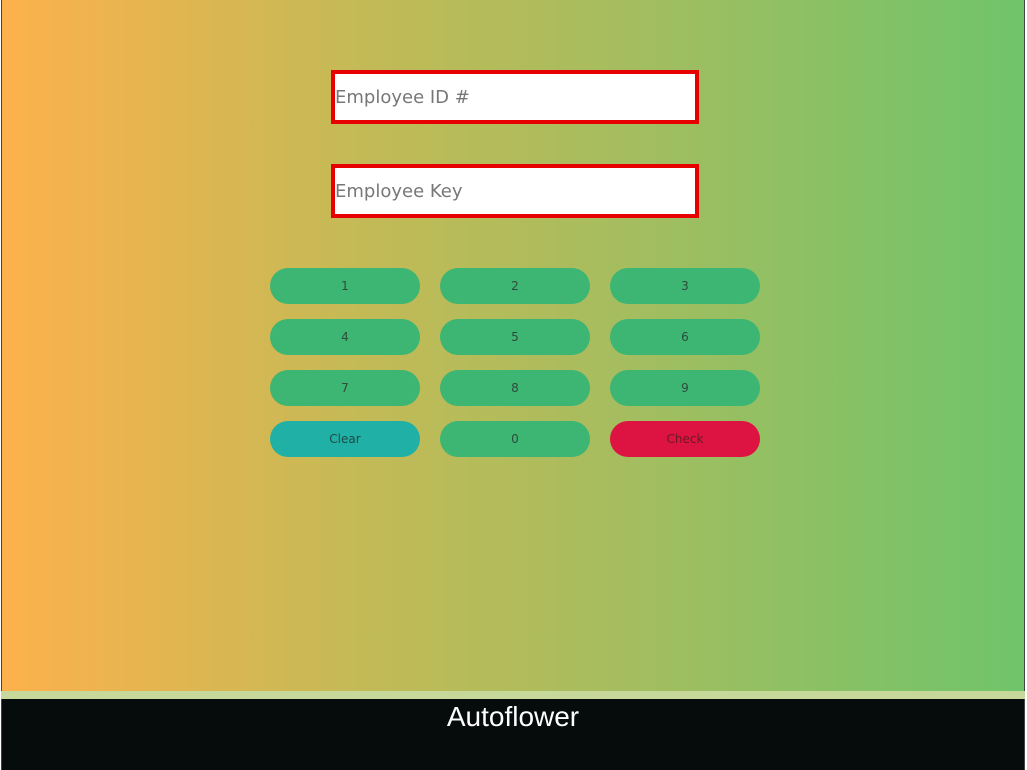 This screenshot has width=1027, height=770. Describe the element at coordinates (345, 337) in the screenshot. I see `keypad-button-4: 4` at that location.